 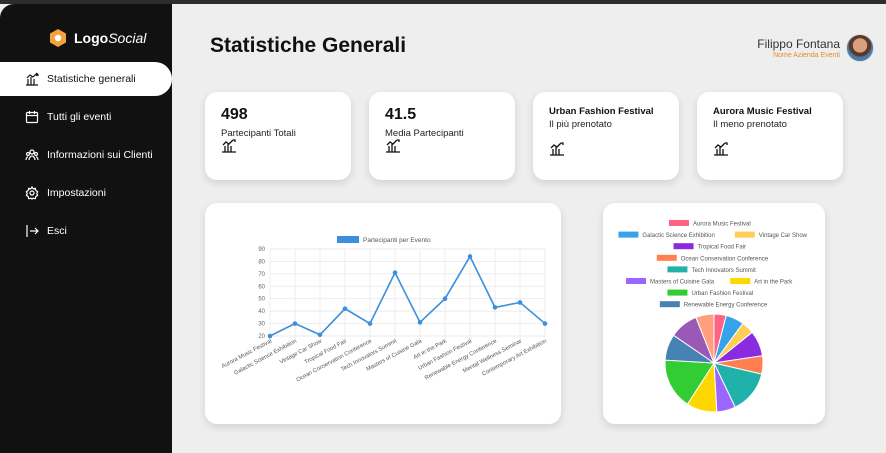 What do you see at coordinates (750, 124) in the screenshot?
I see `stat-subtitle: Il meno prenotato` at bounding box center [750, 124].